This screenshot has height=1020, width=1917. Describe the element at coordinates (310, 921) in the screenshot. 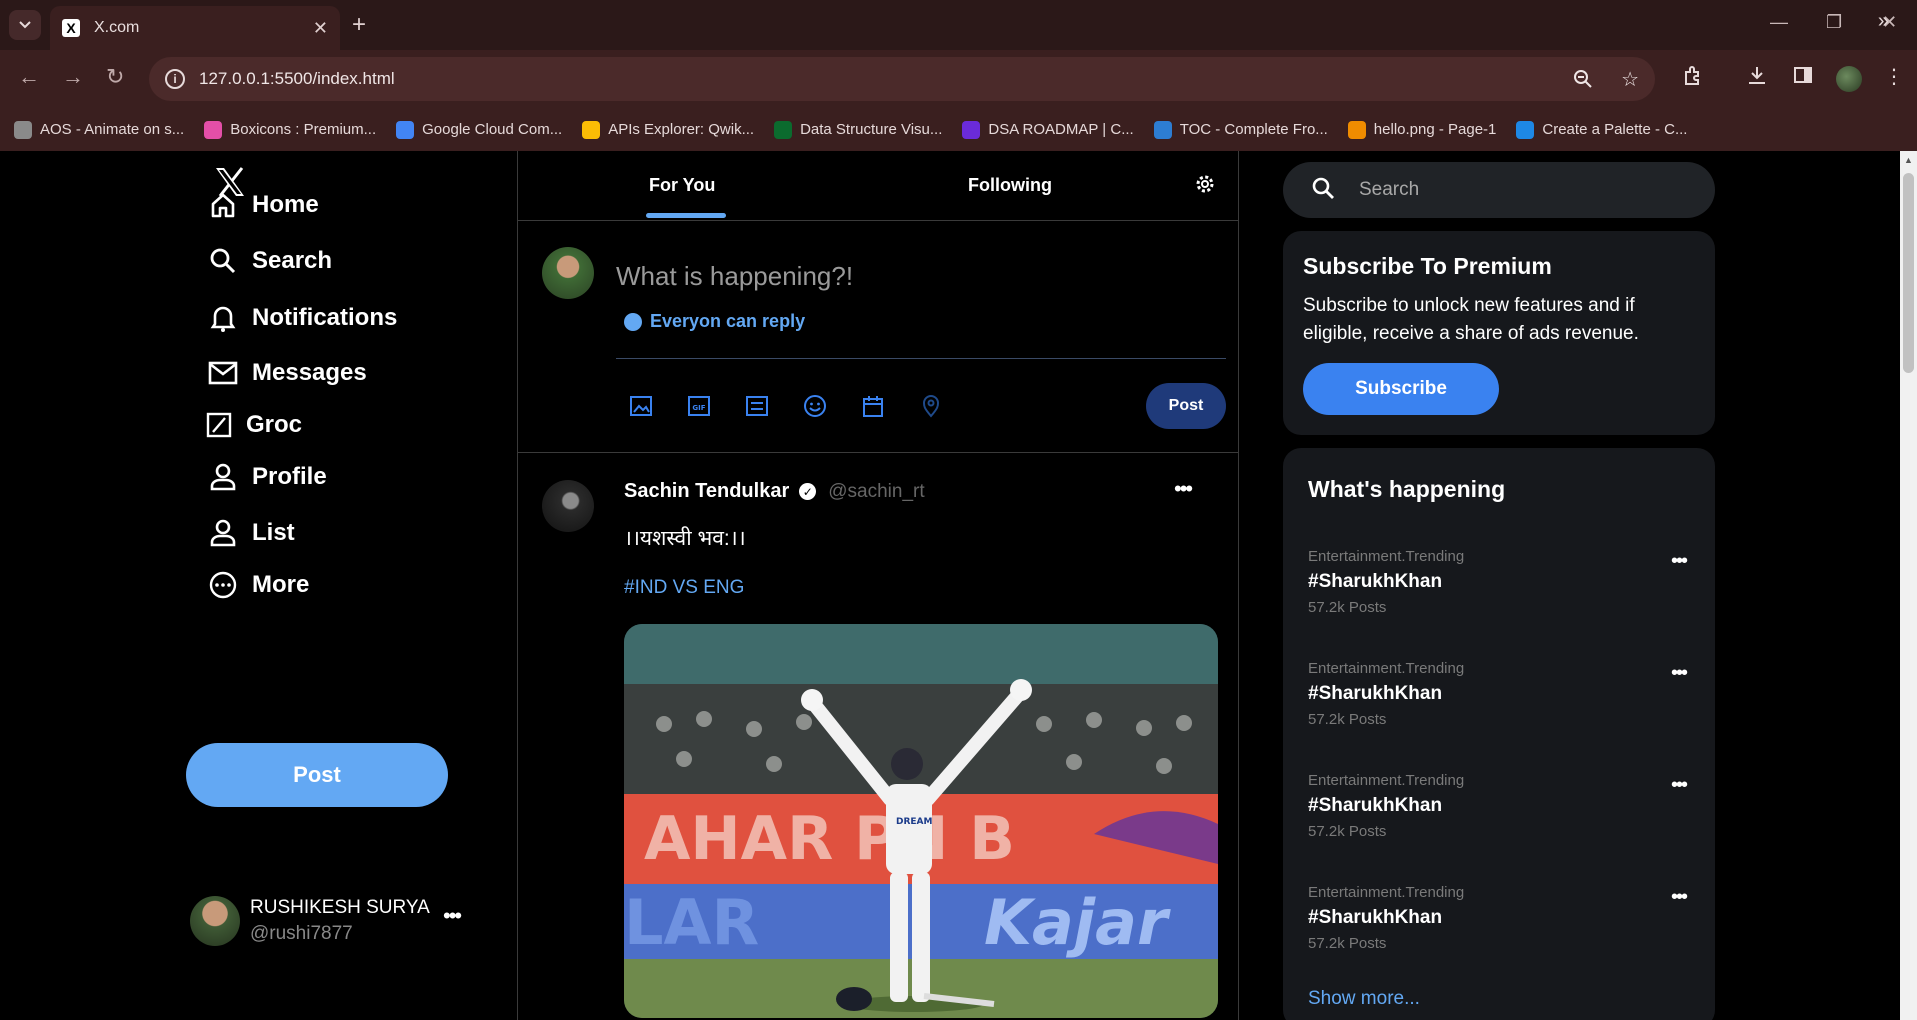

I see `account-switcher: RUSHIKESH SURYA @rushi7877` at that location.